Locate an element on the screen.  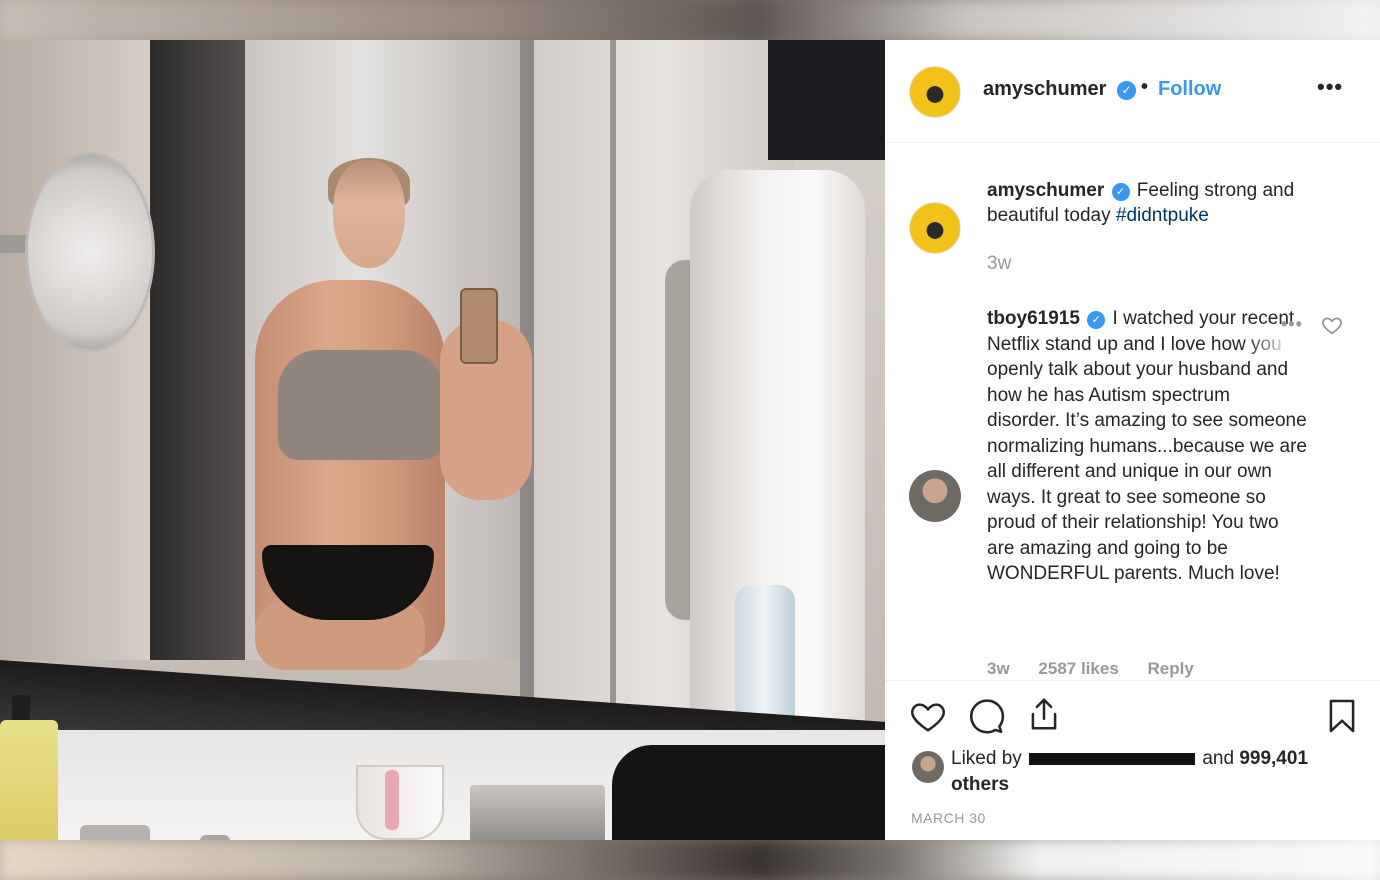
backdrop-top-strip is located at coordinates (690, 20).